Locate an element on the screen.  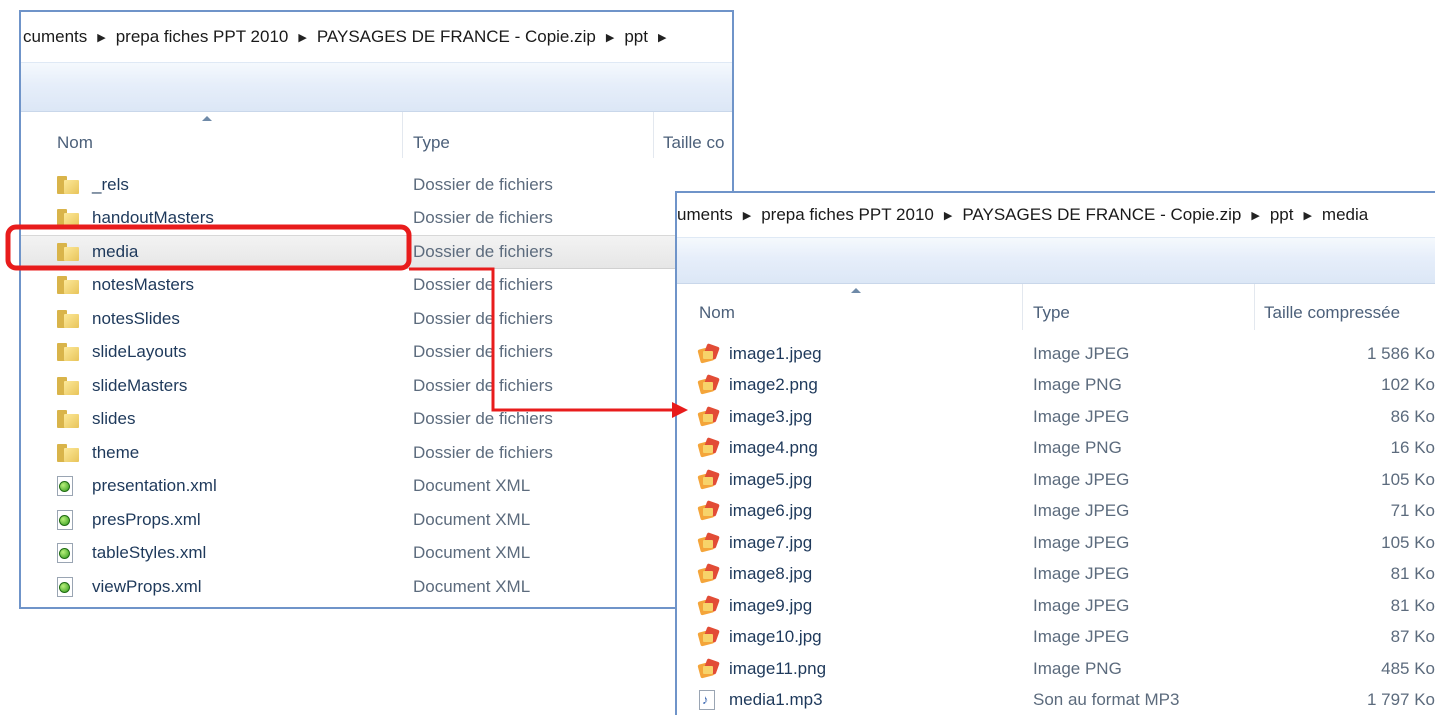
file-row: presProps.xml Document XML is located at coordinates (376, 520).